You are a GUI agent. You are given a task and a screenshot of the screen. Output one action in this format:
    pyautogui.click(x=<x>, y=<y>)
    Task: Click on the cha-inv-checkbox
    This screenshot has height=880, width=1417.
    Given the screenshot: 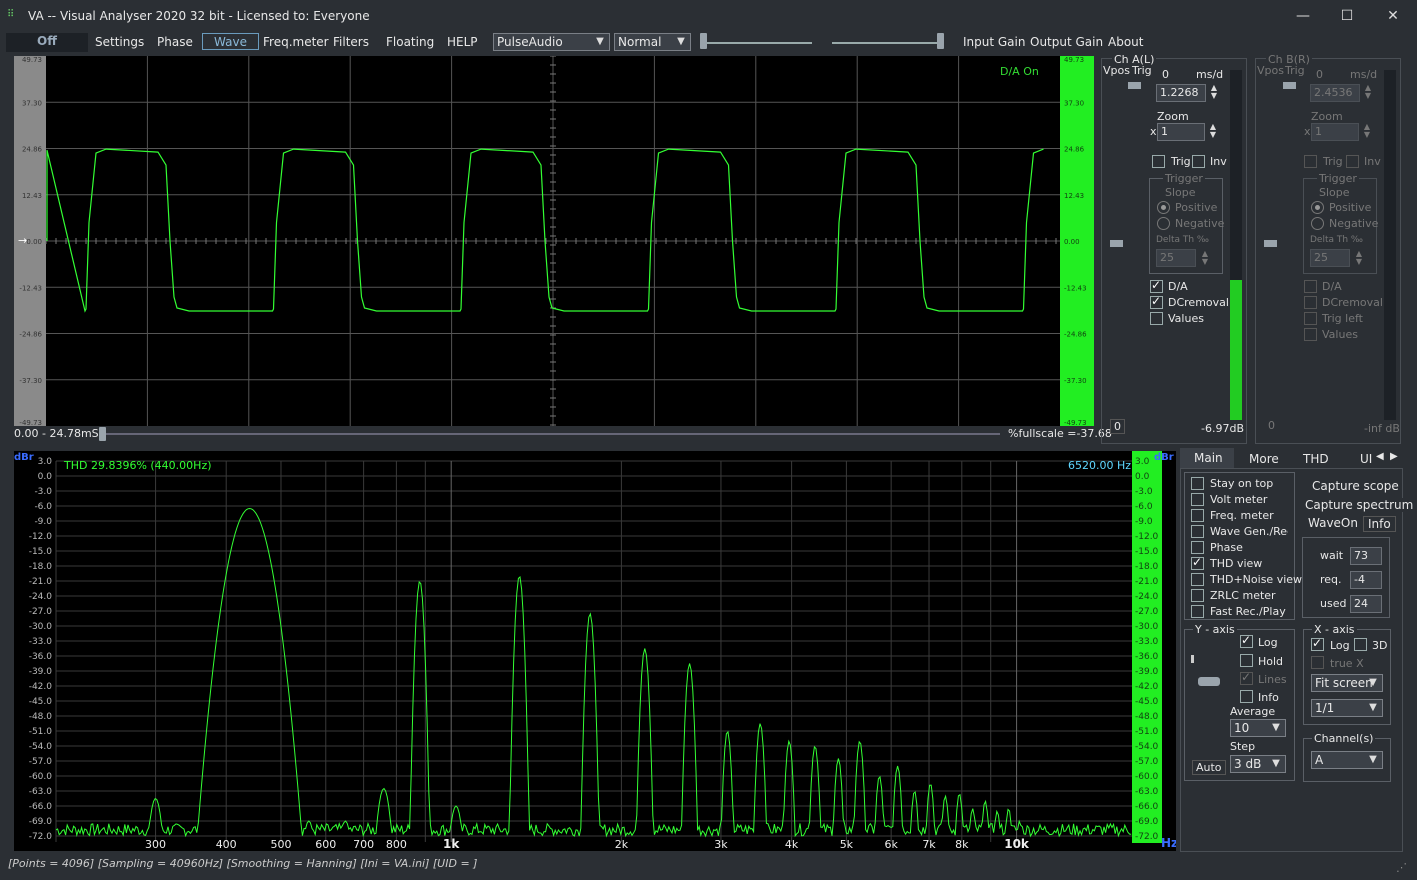 What is the action you would take?
    pyautogui.click(x=1198, y=161)
    